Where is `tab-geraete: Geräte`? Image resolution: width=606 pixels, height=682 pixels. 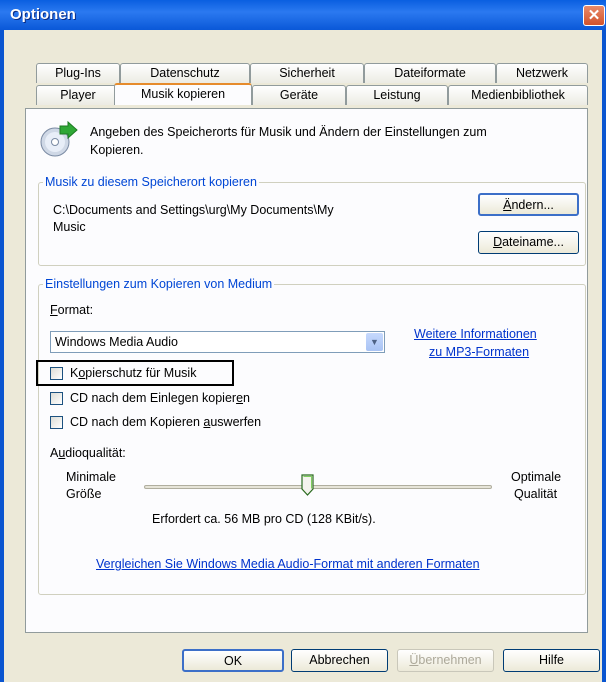
tab-geraete: Geräte is located at coordinates (299, 95).